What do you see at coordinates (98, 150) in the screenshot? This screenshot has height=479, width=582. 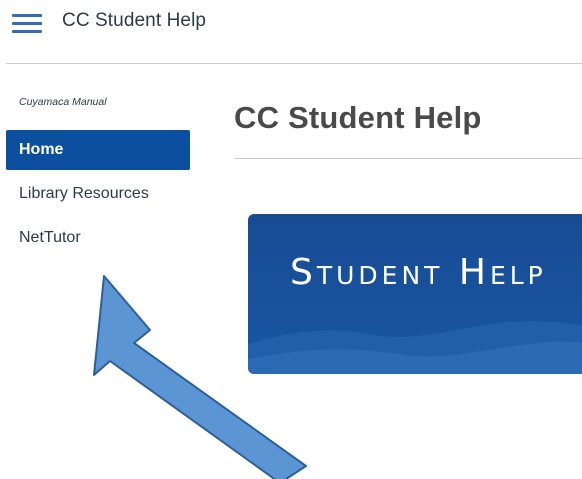 I see `sidebar-item-home: Home` at bounding box center [98, 150].